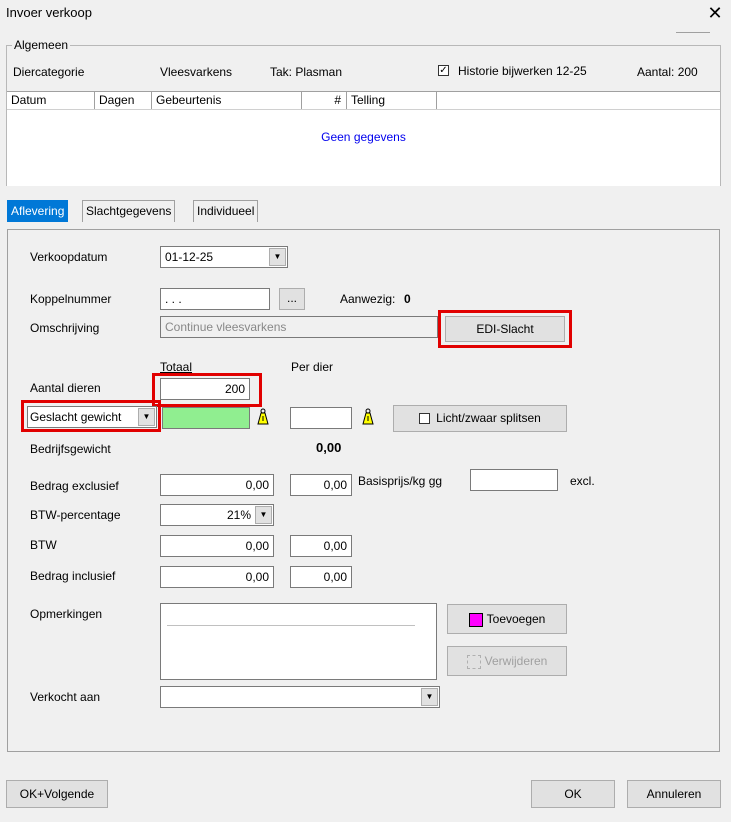 The height and width of the screenshot is (822, 731). What do you see at coordinates (407, 299) in the screenshot?
I see `aanwezig-value: 0` at bounding box center [407, 299].